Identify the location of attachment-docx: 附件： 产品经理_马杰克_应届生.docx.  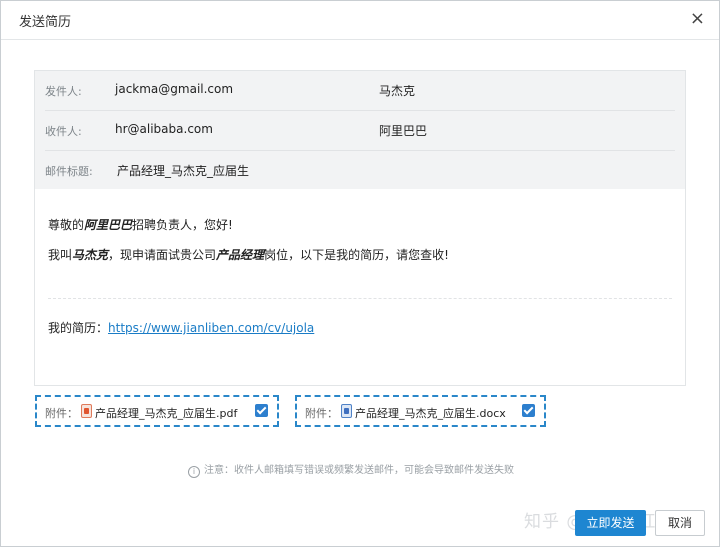
(420, 411).